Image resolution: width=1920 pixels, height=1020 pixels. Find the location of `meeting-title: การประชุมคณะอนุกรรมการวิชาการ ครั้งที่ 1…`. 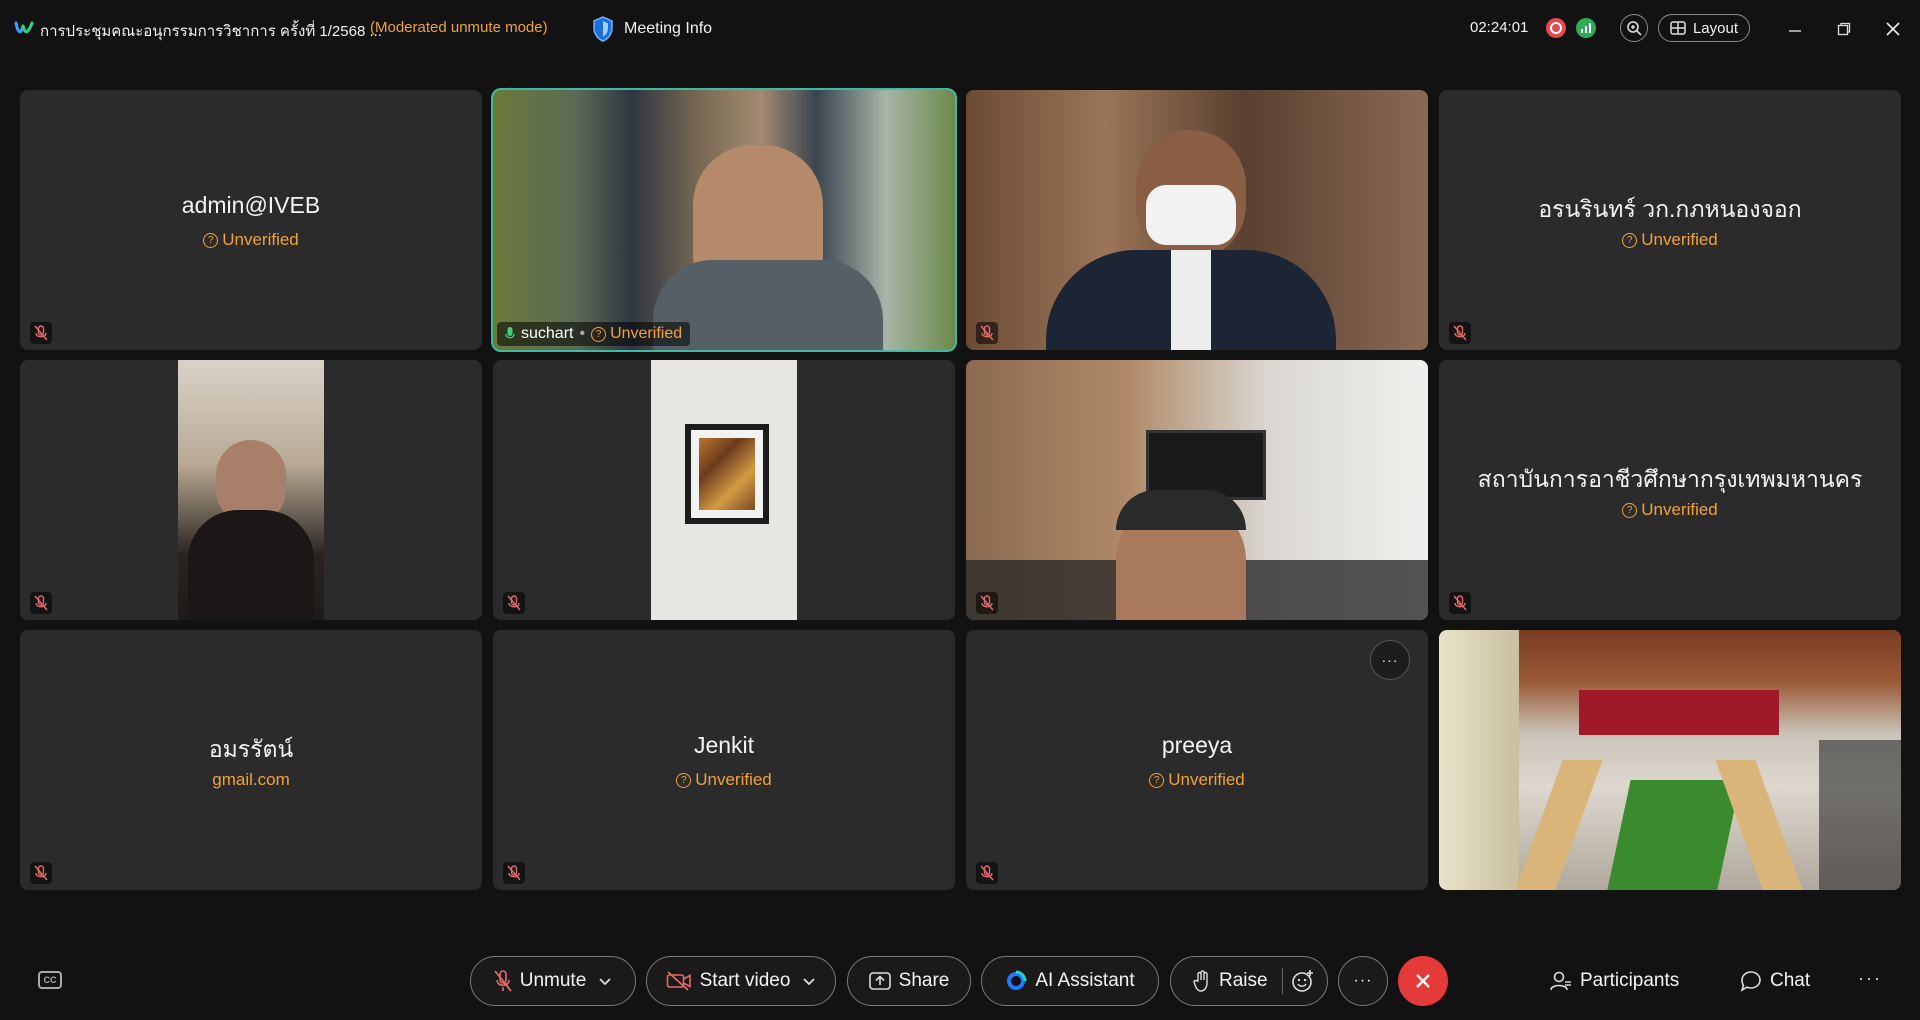

meeting-title: การประชุมคณะอนุกรรมการวิชาการ ครั้งที่ 1… is located at coordinates (211, 31).